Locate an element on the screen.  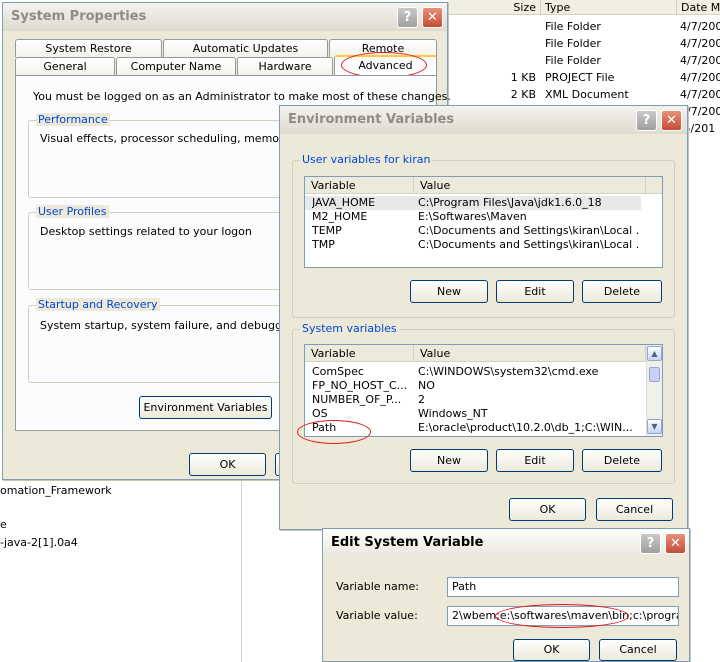
file-type: XML Document is located at coordinates (587, 94).